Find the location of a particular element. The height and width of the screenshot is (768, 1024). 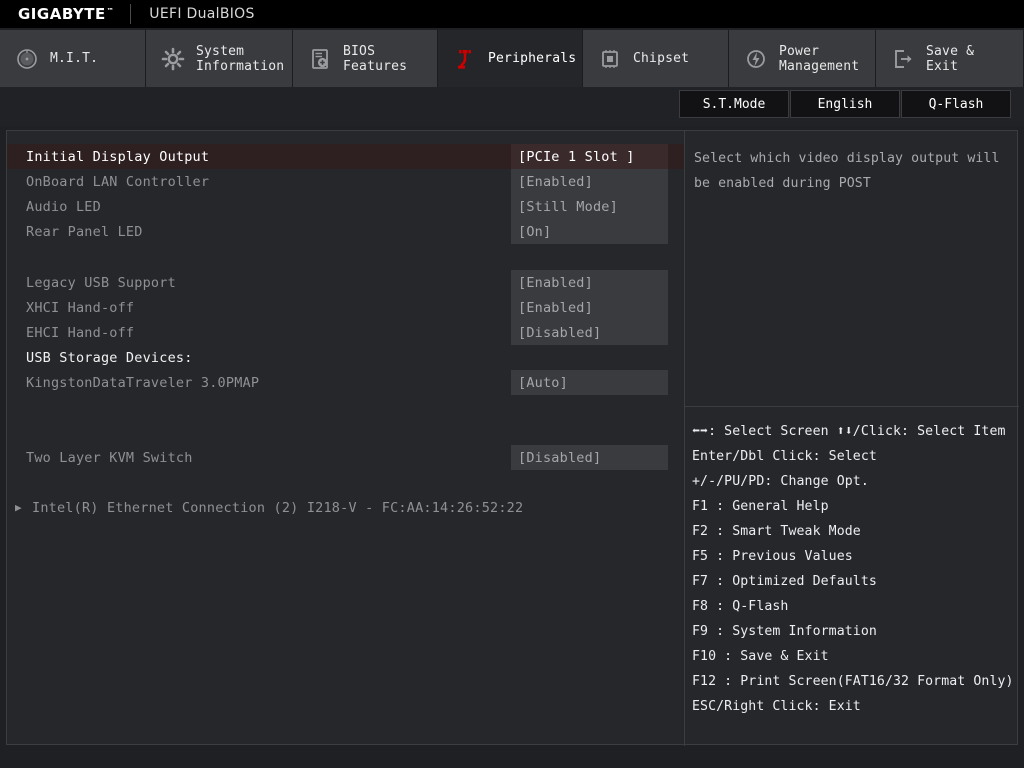

key-legend-line: F2 : Smart Tweak Mode is located at coordinates (776, 531).